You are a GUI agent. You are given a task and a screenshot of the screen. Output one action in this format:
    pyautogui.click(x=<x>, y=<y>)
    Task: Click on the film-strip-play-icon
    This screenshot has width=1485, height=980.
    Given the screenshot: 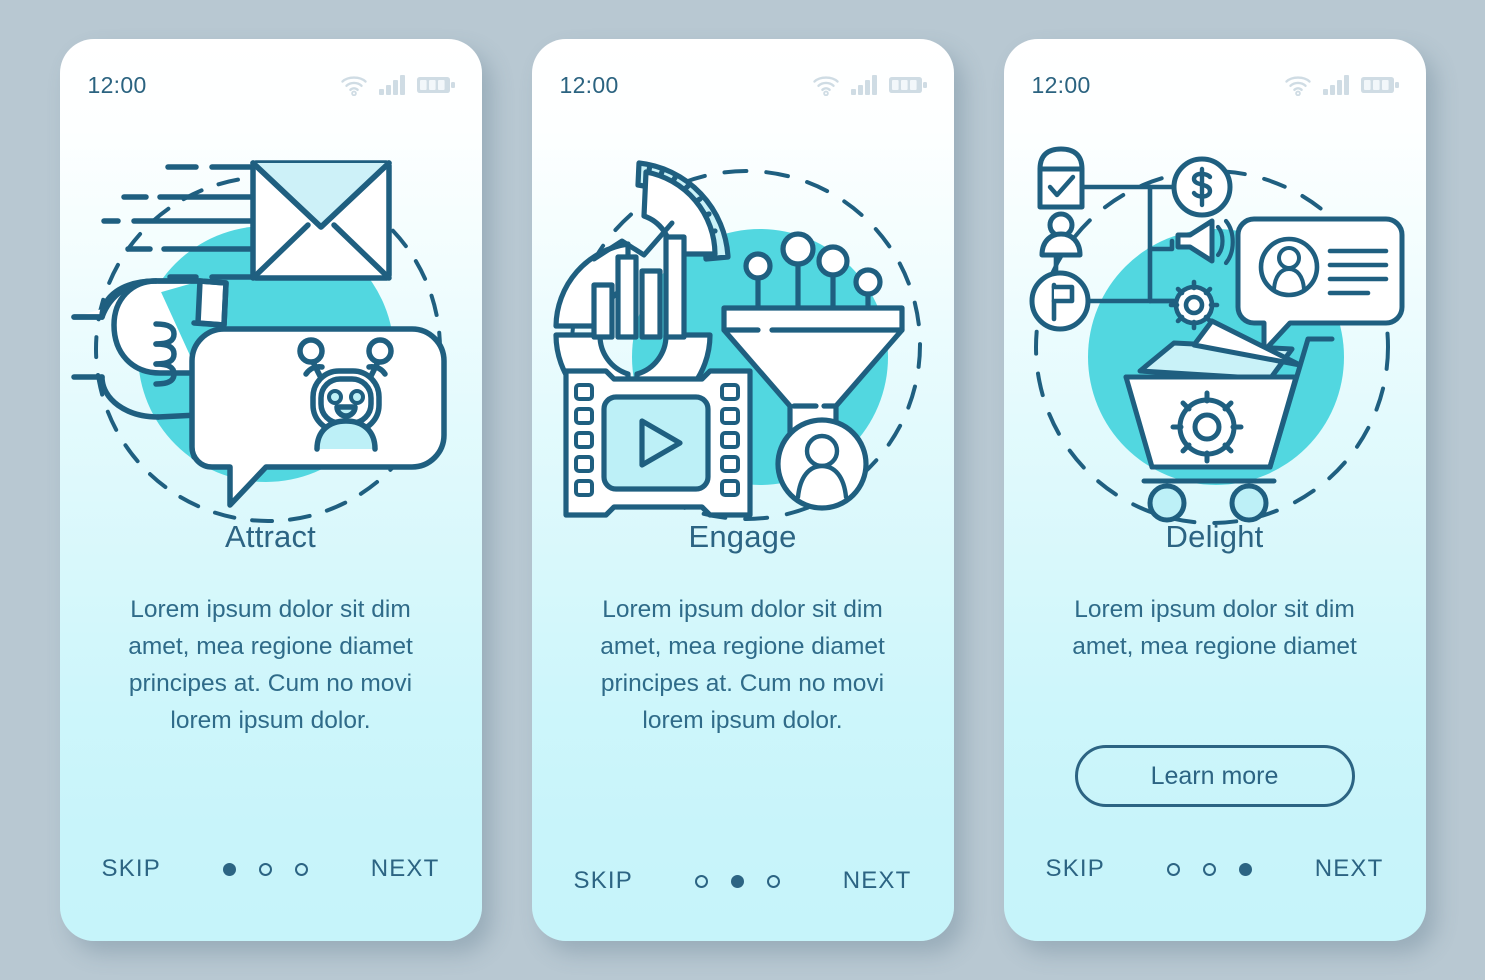 What is the action you would take?
    pyautogui.click(x=657, y=443)
    